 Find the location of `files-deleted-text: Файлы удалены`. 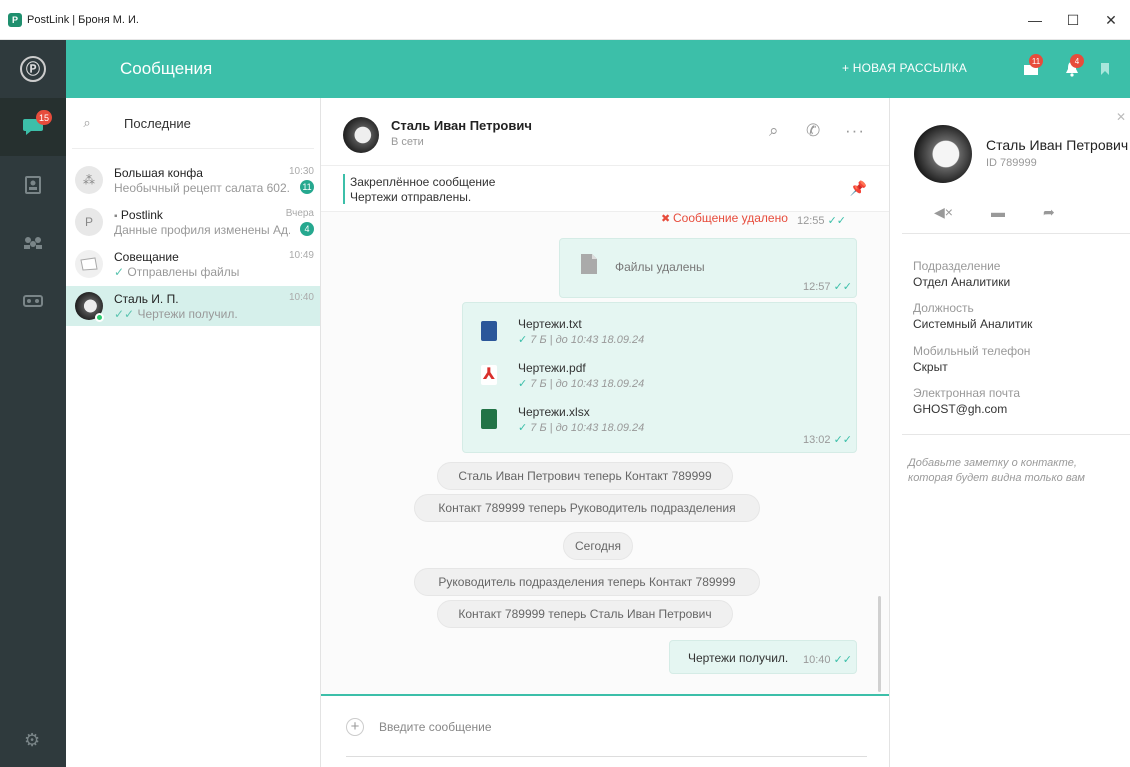

files-deleted-text: Файлы удалены is located at coordinates (660, 267).